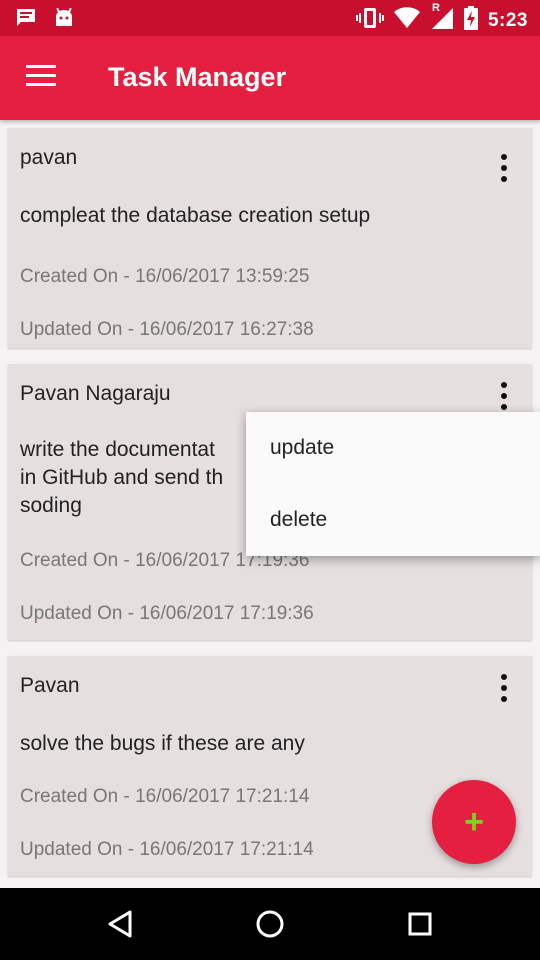 This screenshot has width=540, height=960. Describe the element at coordinates (41, 77) in the screenshot. I see `hamburger-menu-icon` at that location.